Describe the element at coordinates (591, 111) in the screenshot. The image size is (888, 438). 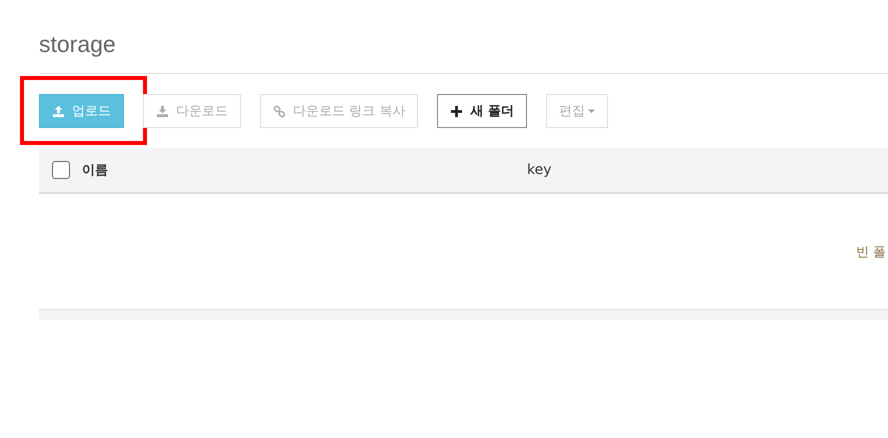
I see `caret-icon` at that location.